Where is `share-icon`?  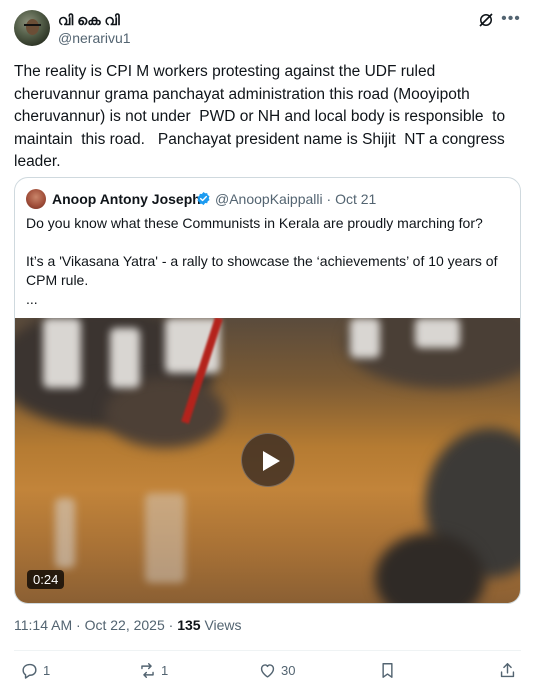 share-icon is located at coordinates (507, 669).